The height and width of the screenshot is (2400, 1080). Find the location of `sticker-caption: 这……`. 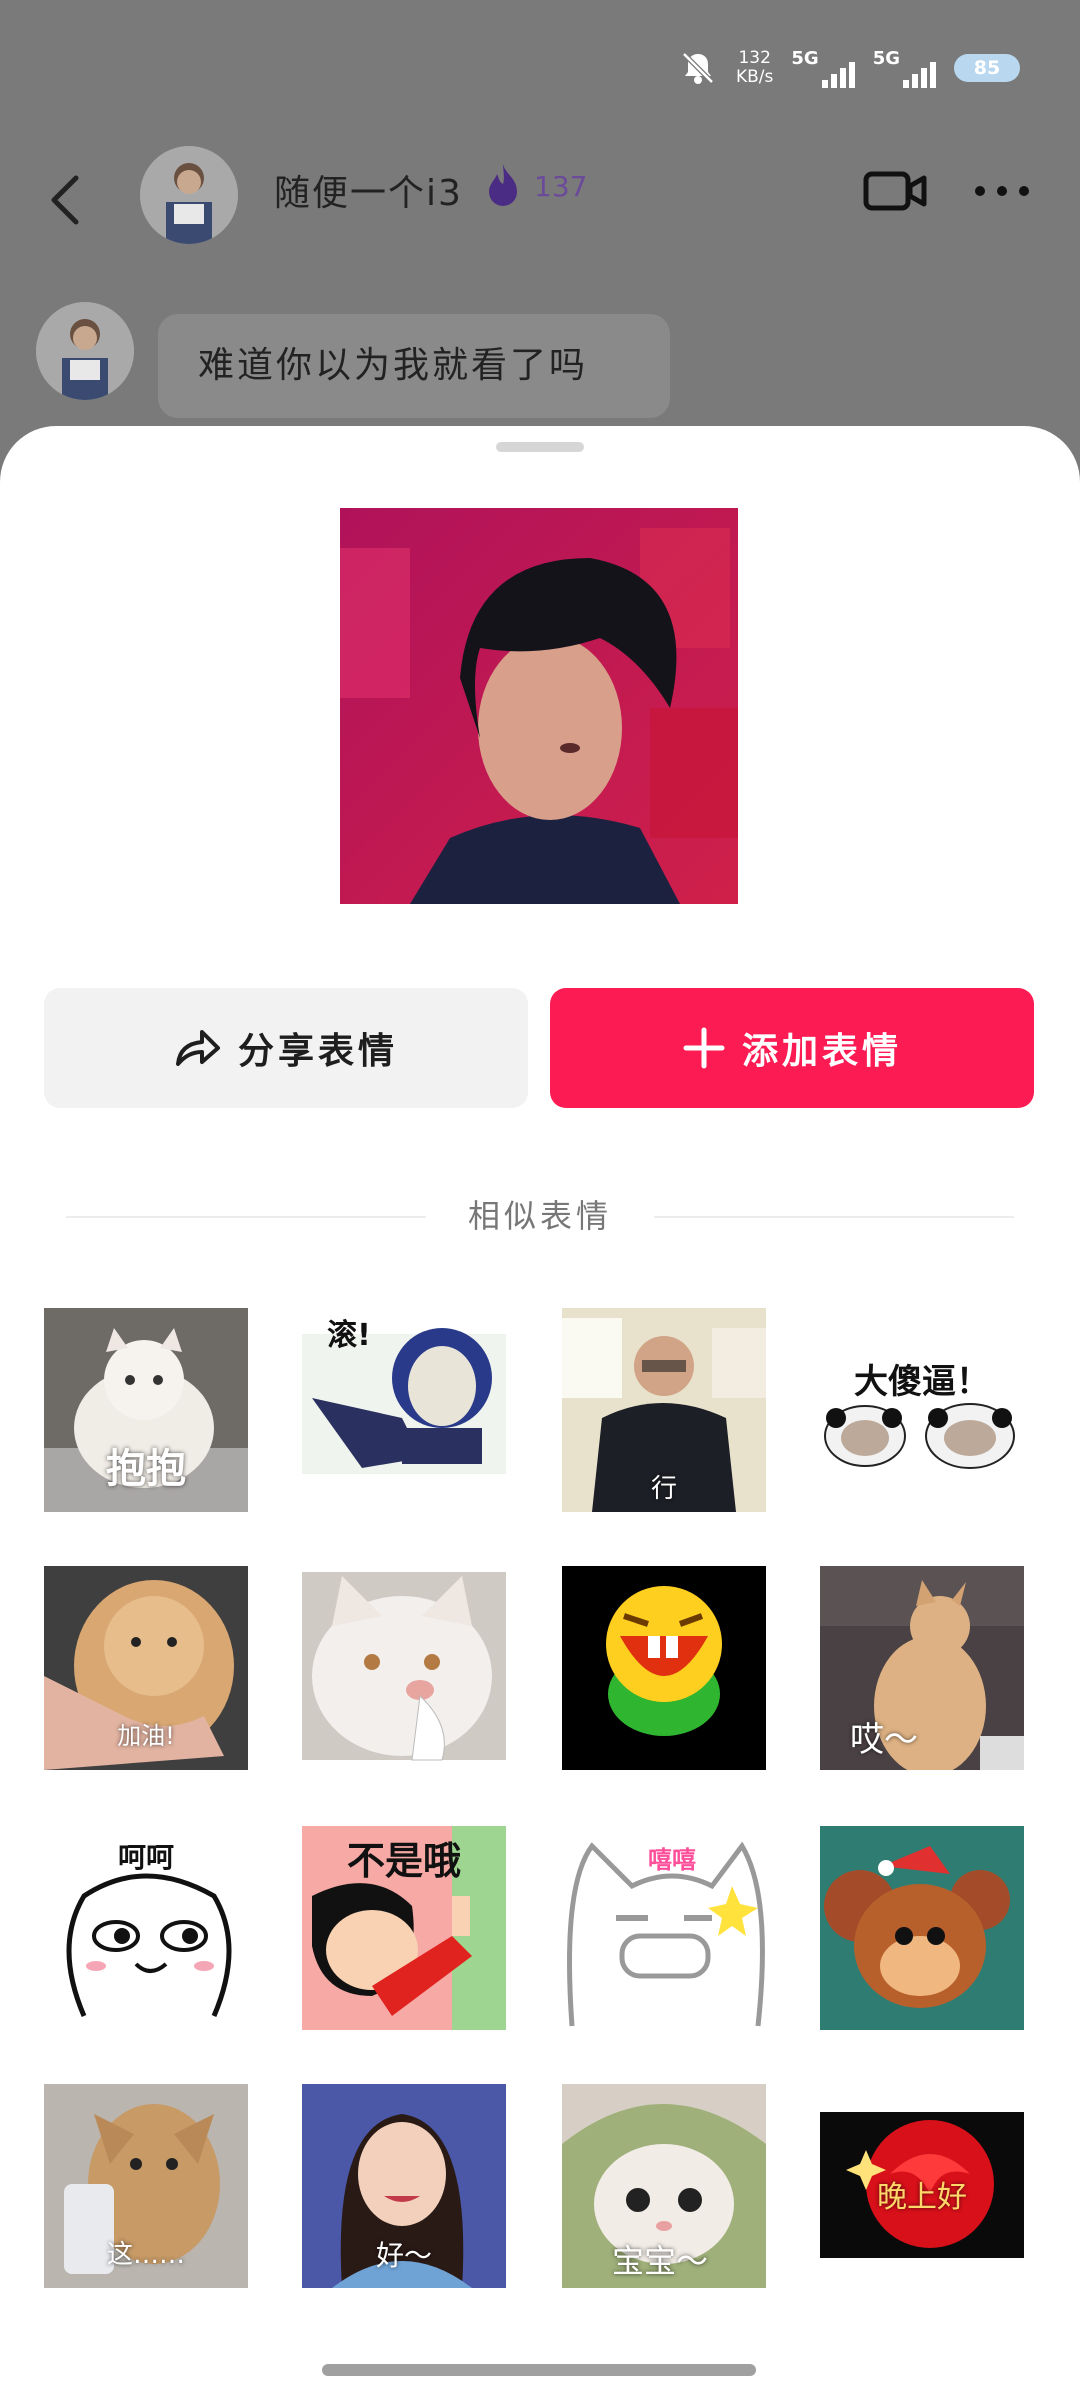

sticker-caption: 这…… is located at coordinates (145, 2255).